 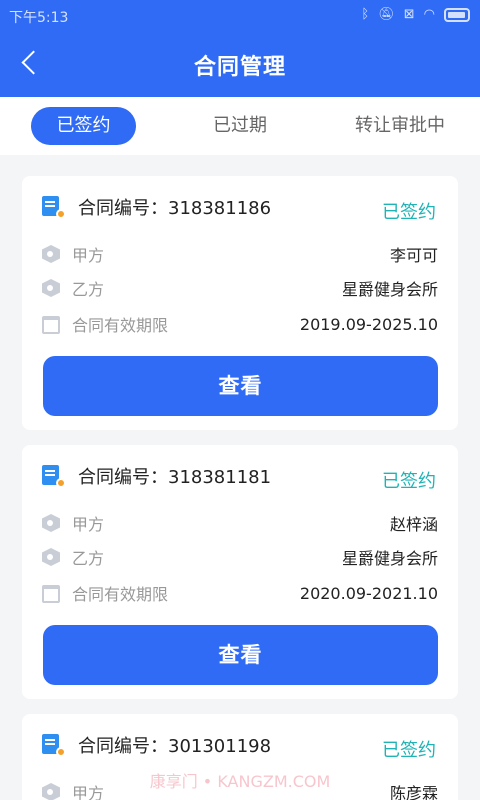 I want to click on validity-row: 合同有效期限 2020.09-2021.10, so click(x=240, y=593).